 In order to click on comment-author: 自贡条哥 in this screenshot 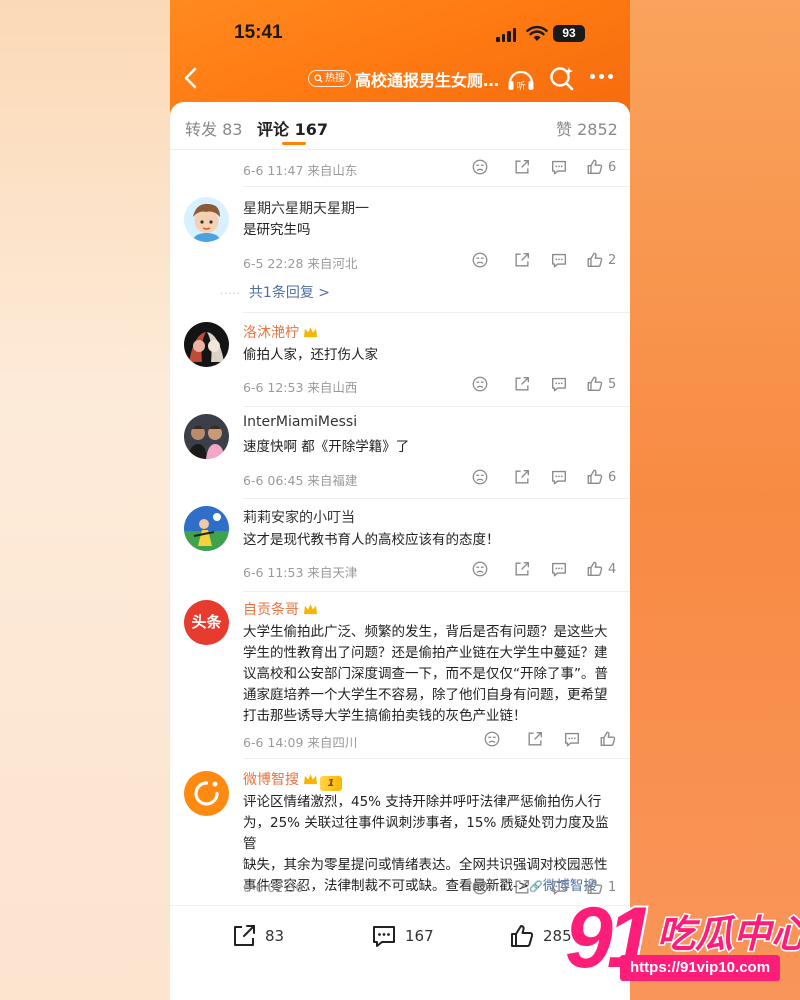, I will do `click(280, 609)`.